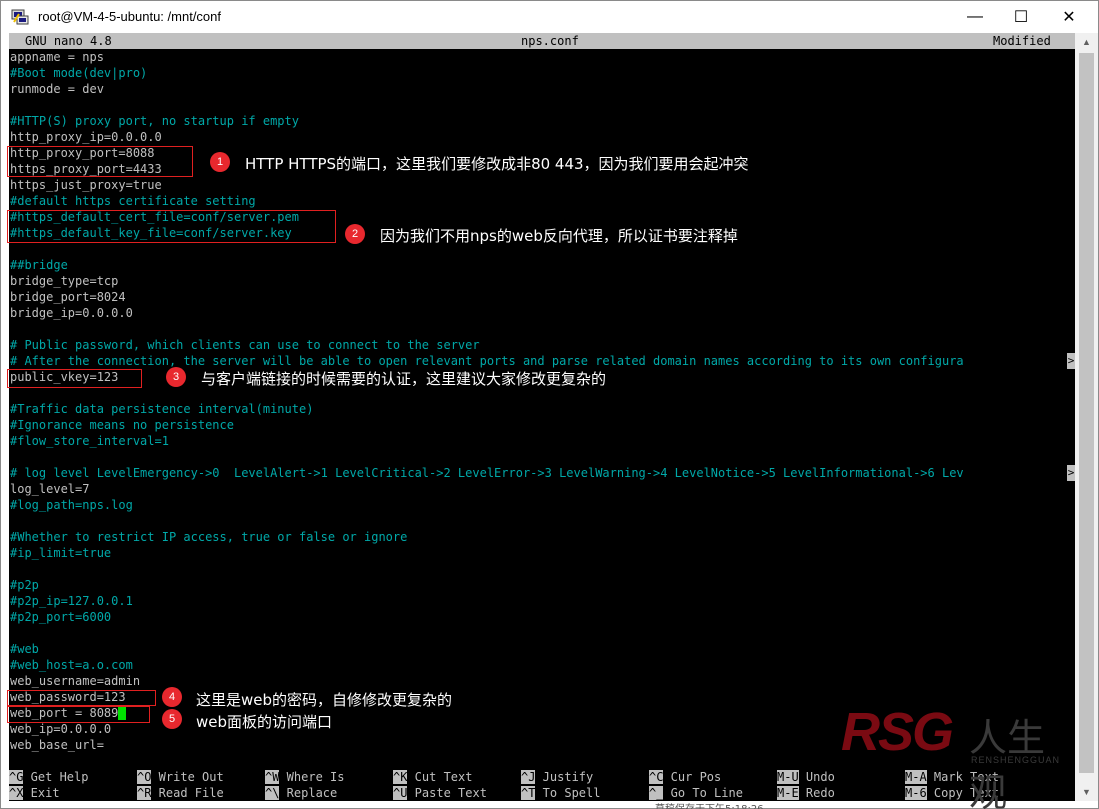  I want to click on shortcut-label: Where Is, so click(312, 777).